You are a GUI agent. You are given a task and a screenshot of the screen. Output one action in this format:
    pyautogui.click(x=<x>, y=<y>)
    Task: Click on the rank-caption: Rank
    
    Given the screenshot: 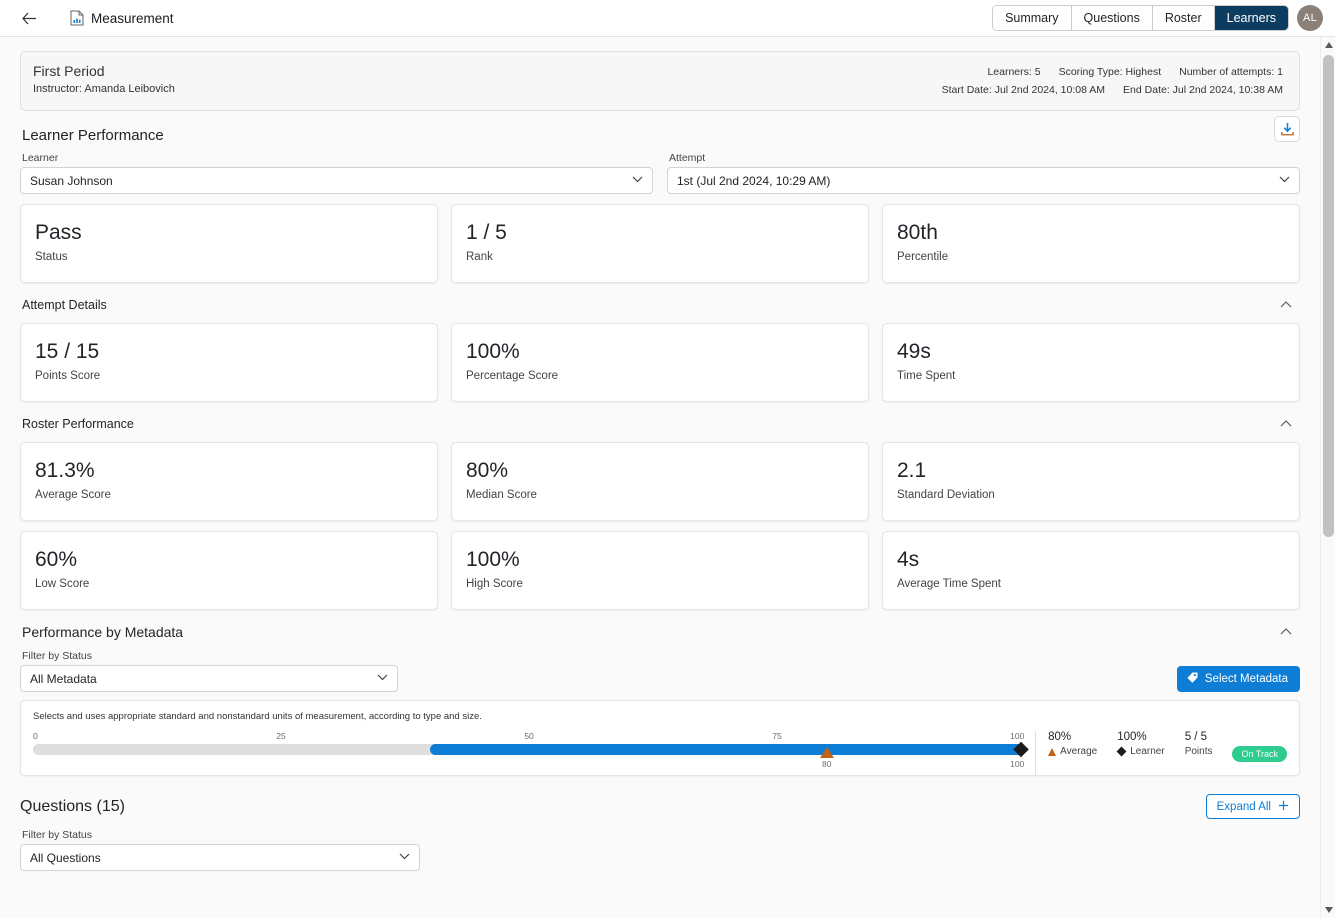 What is the action you would take?
    pyautogui.click(x=479, y=257)
    